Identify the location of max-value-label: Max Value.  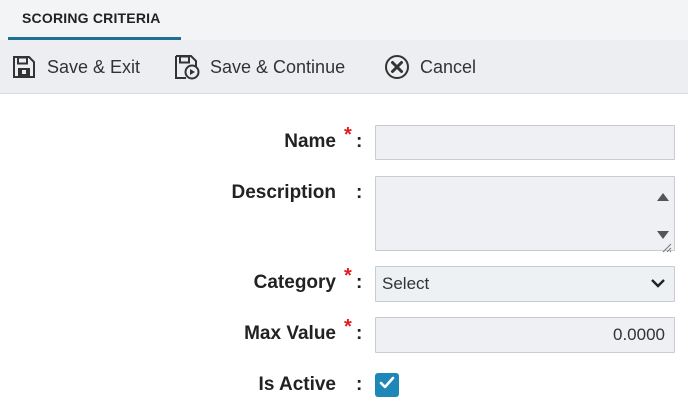
(290, 333).